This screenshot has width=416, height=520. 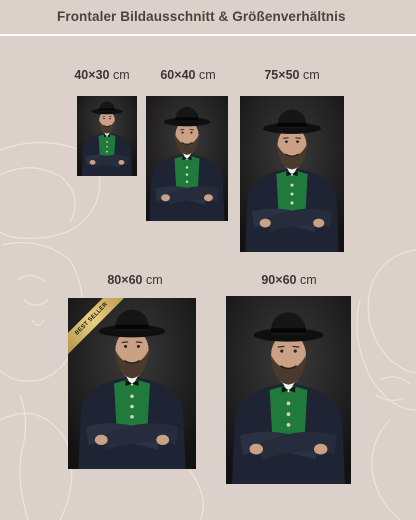 I want to click on print-preview-40x30, so click(x=107, y=136).